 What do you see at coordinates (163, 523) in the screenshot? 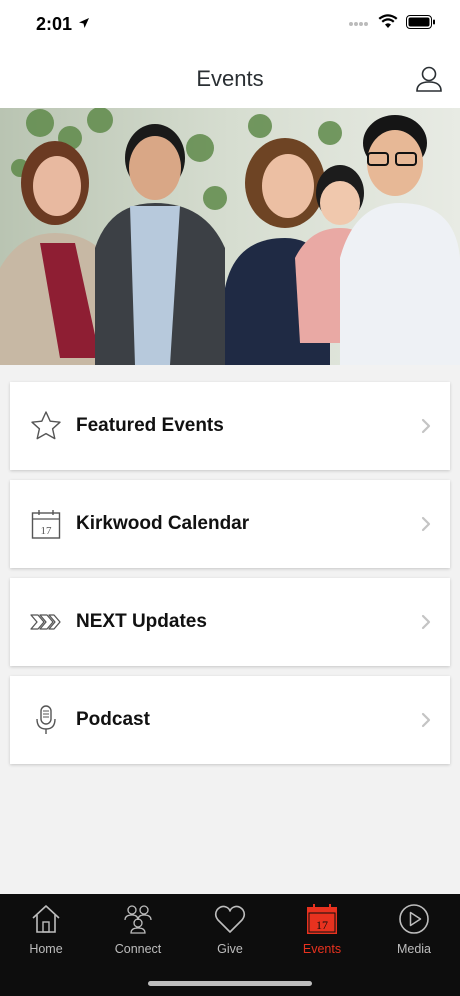
I see `menu-item-label: Kirkwood Calendar` at bounding box center [163, 523].